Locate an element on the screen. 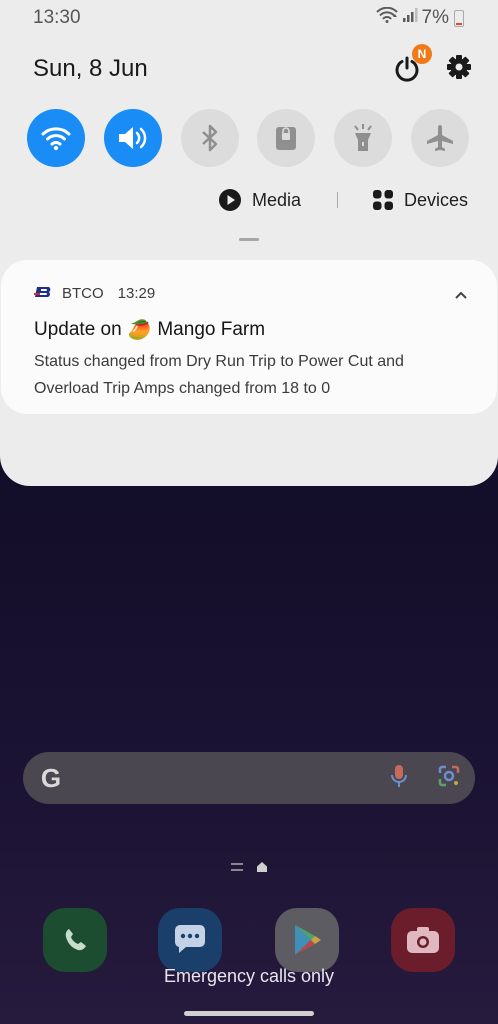 Image resolution: width=498 pixels, height=1024 pixels. media-label: Media is located at coordinates (277, 199).